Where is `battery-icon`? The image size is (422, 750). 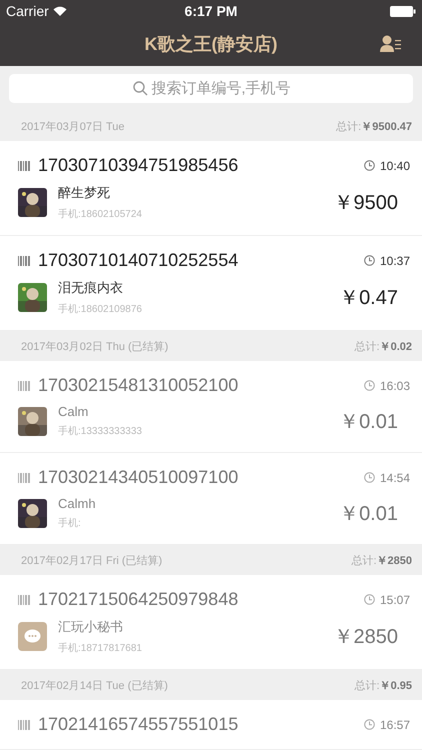 battery-icon is located at coordinates (403, 11).